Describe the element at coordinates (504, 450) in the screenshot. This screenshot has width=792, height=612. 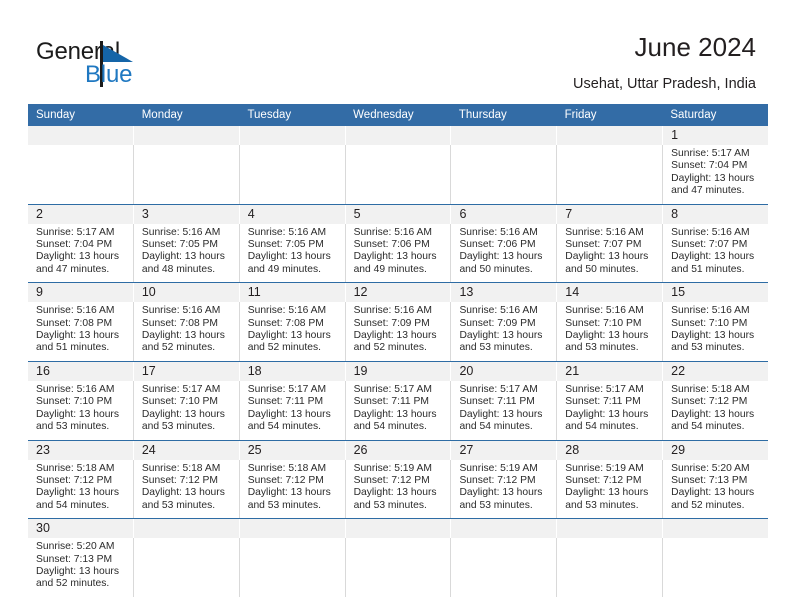
I see `day-number: 27` at that location.